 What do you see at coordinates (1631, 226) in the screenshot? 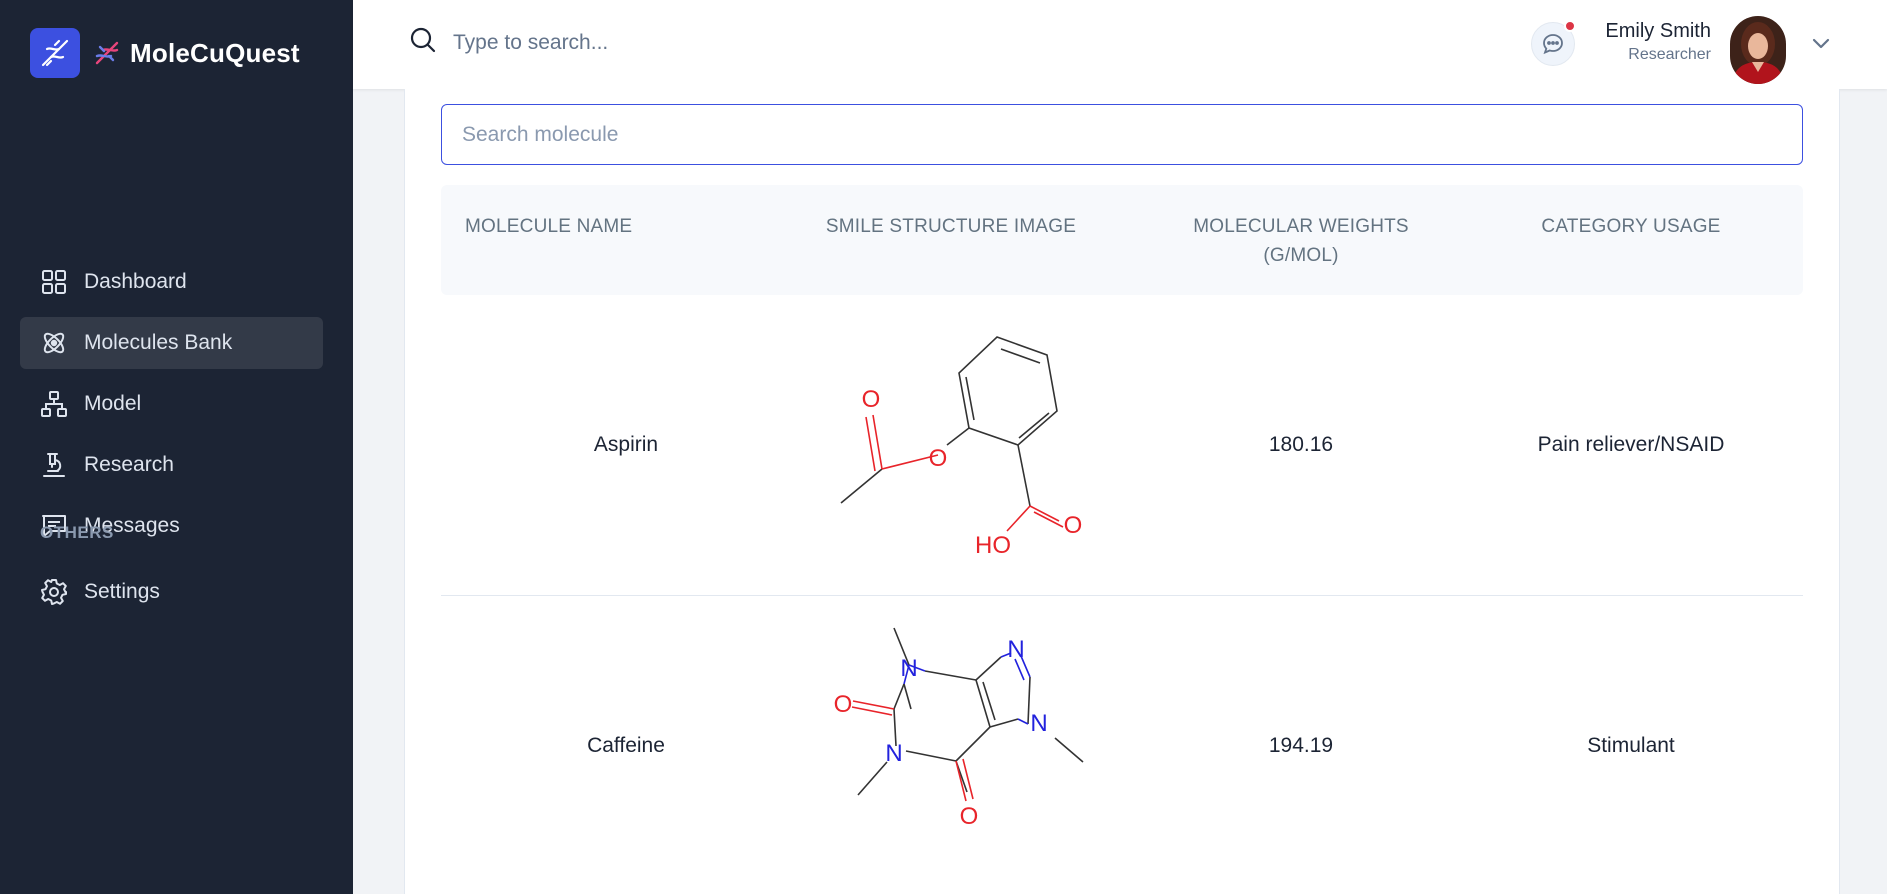
I see `column-header-category-usage: CATEGORY USAGE` at bounding box center [1631, 226].